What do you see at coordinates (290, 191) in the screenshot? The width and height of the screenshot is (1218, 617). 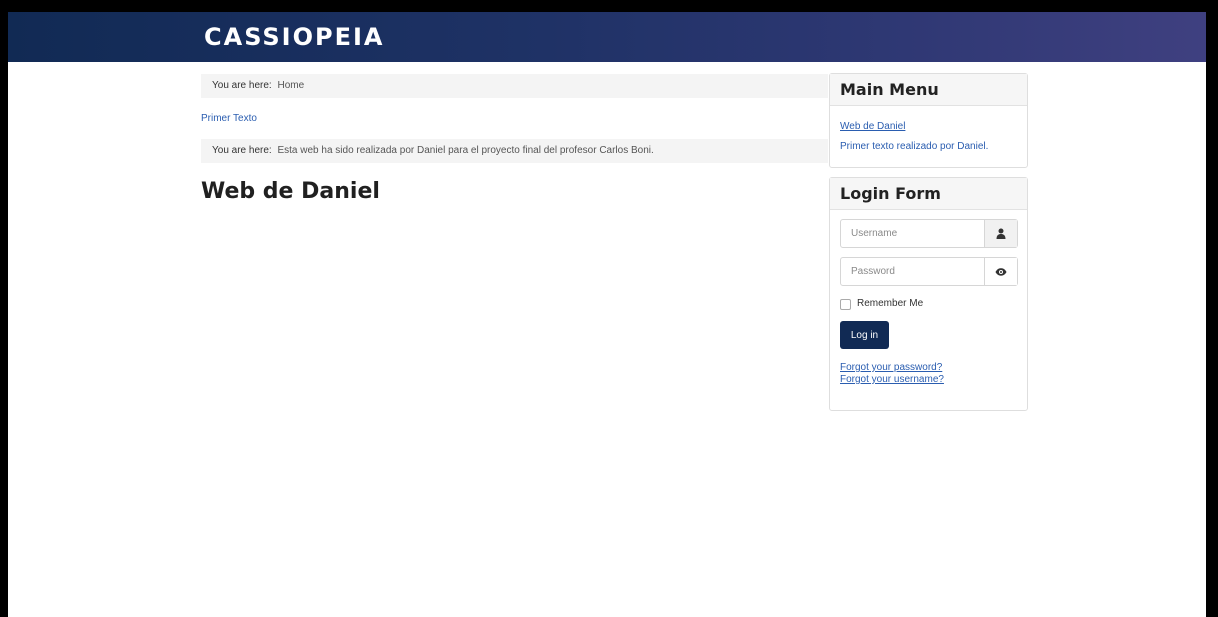 I see `page-title: Web de Daniel` at bounding box center [290, 191].